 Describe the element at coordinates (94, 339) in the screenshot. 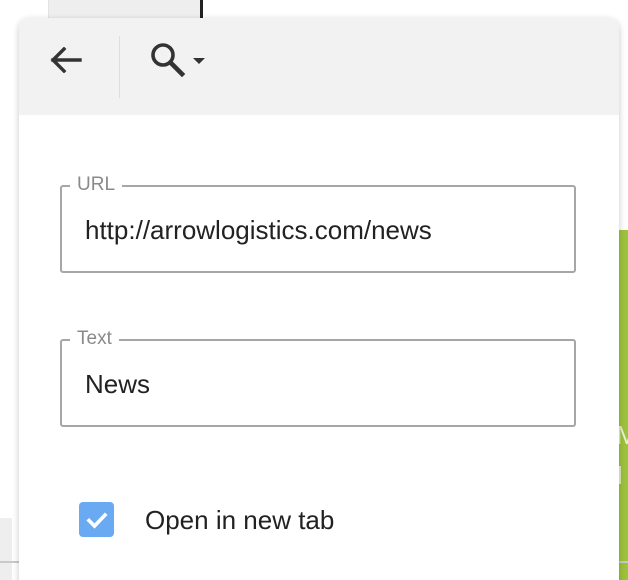

I see `text-field-label: Text` at that location.